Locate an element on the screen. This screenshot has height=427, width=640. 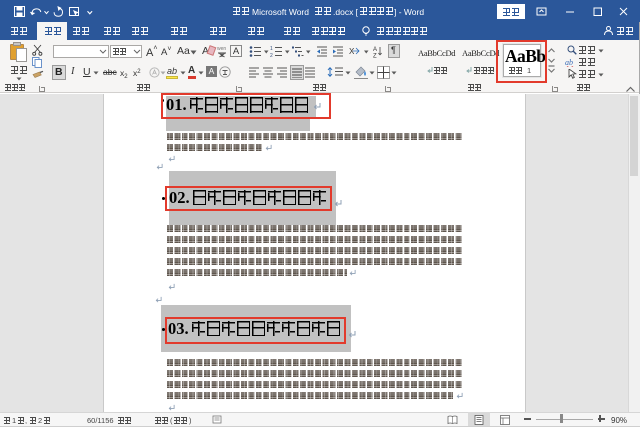
svg-text: ab is located at coordinates (569, 62).